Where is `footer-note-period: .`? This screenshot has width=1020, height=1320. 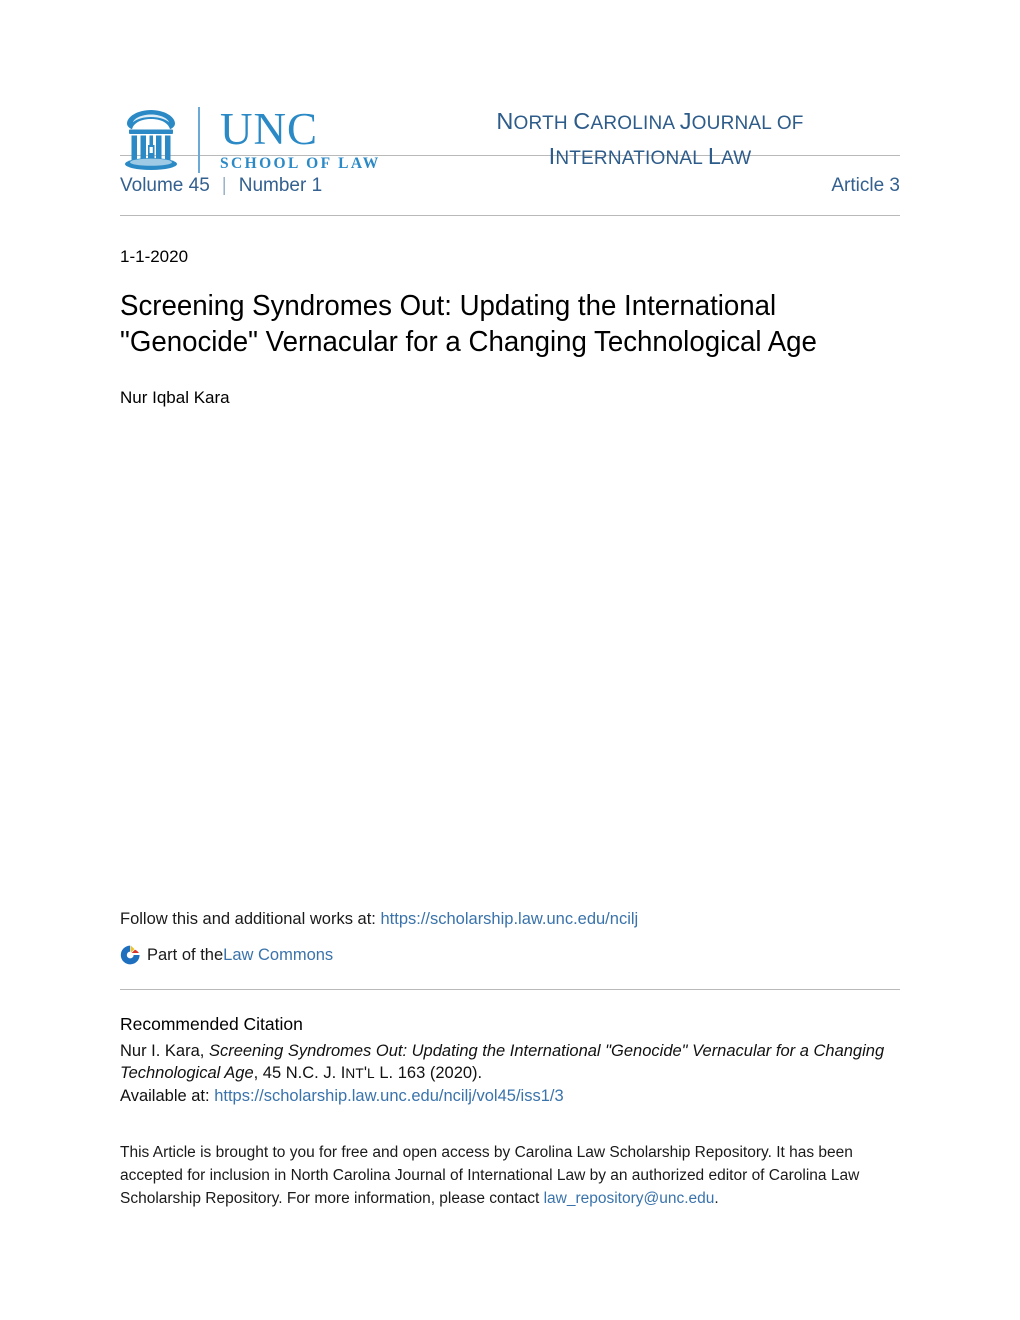
footer-note-period: . is located at coordinates (716, 1198).